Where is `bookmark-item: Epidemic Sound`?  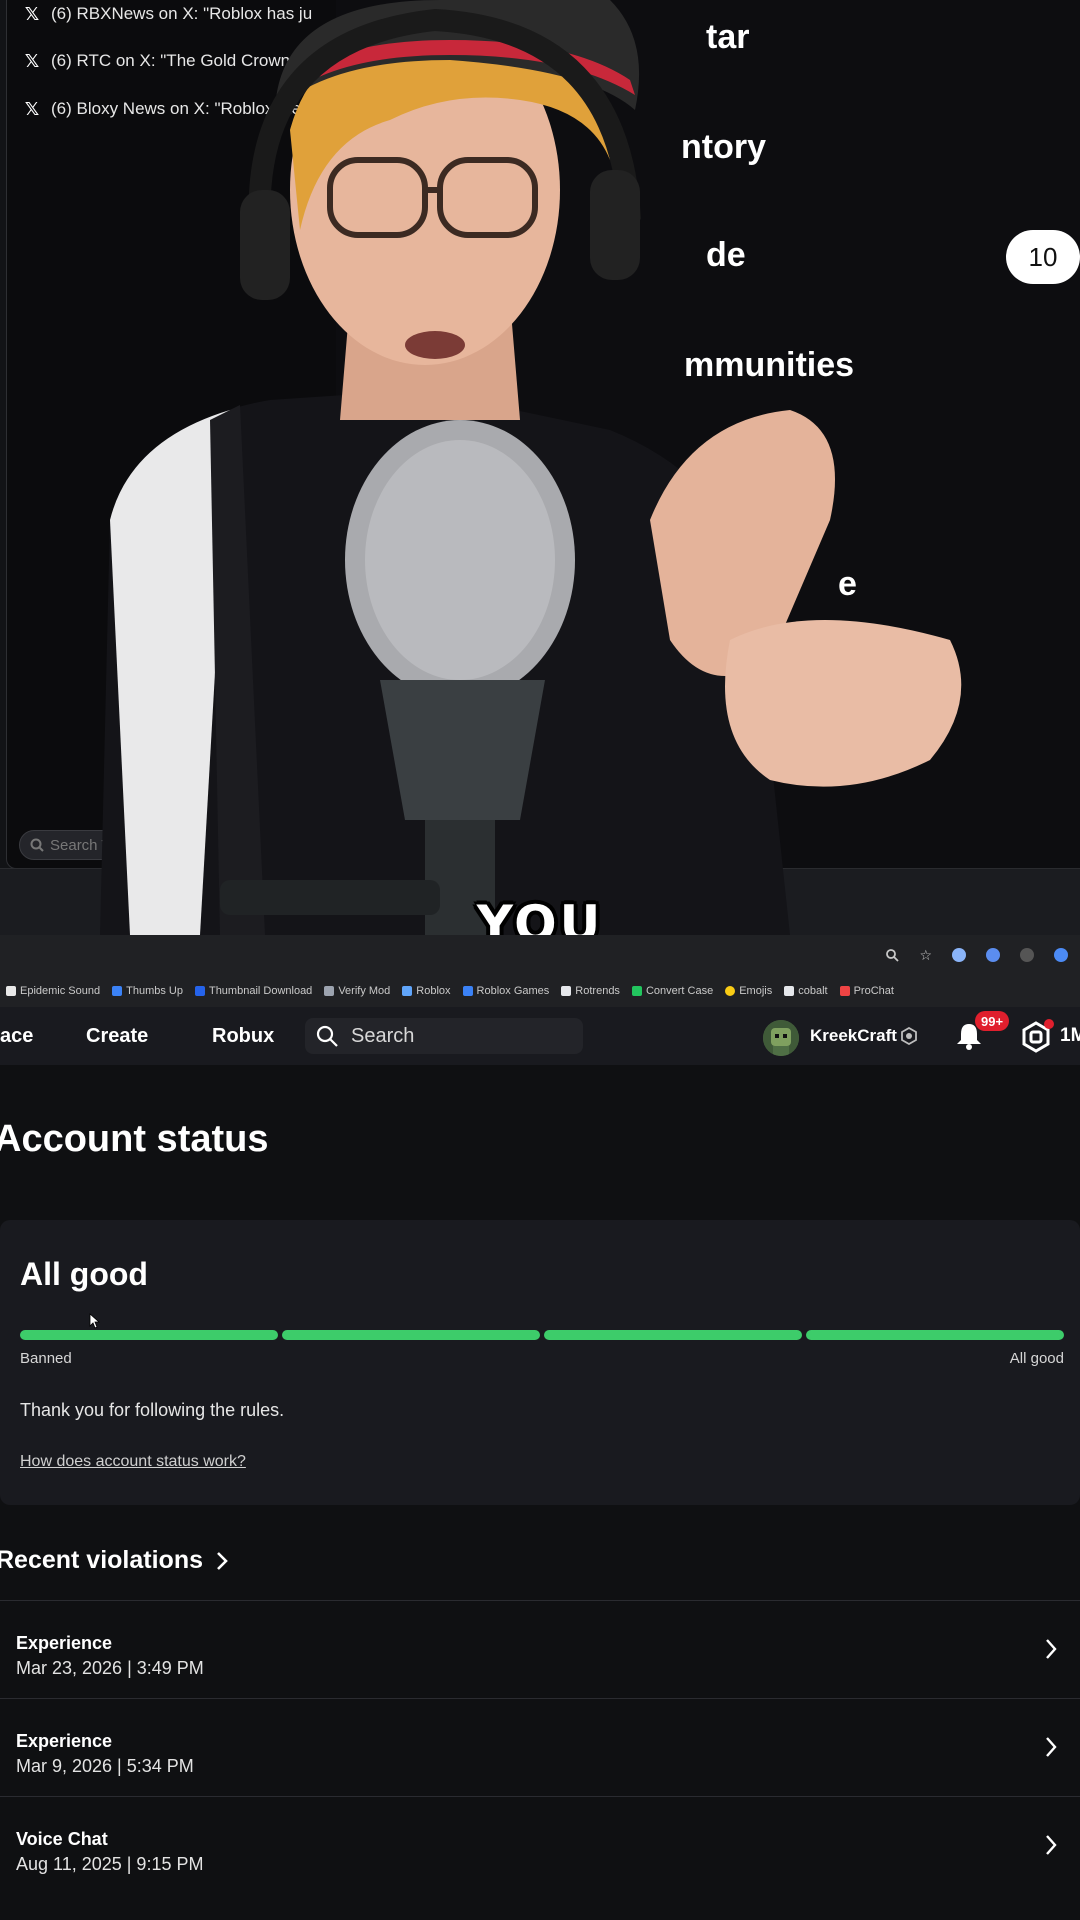 bookmark-item: Epidemic Sound is located at coordinates (53, 991).